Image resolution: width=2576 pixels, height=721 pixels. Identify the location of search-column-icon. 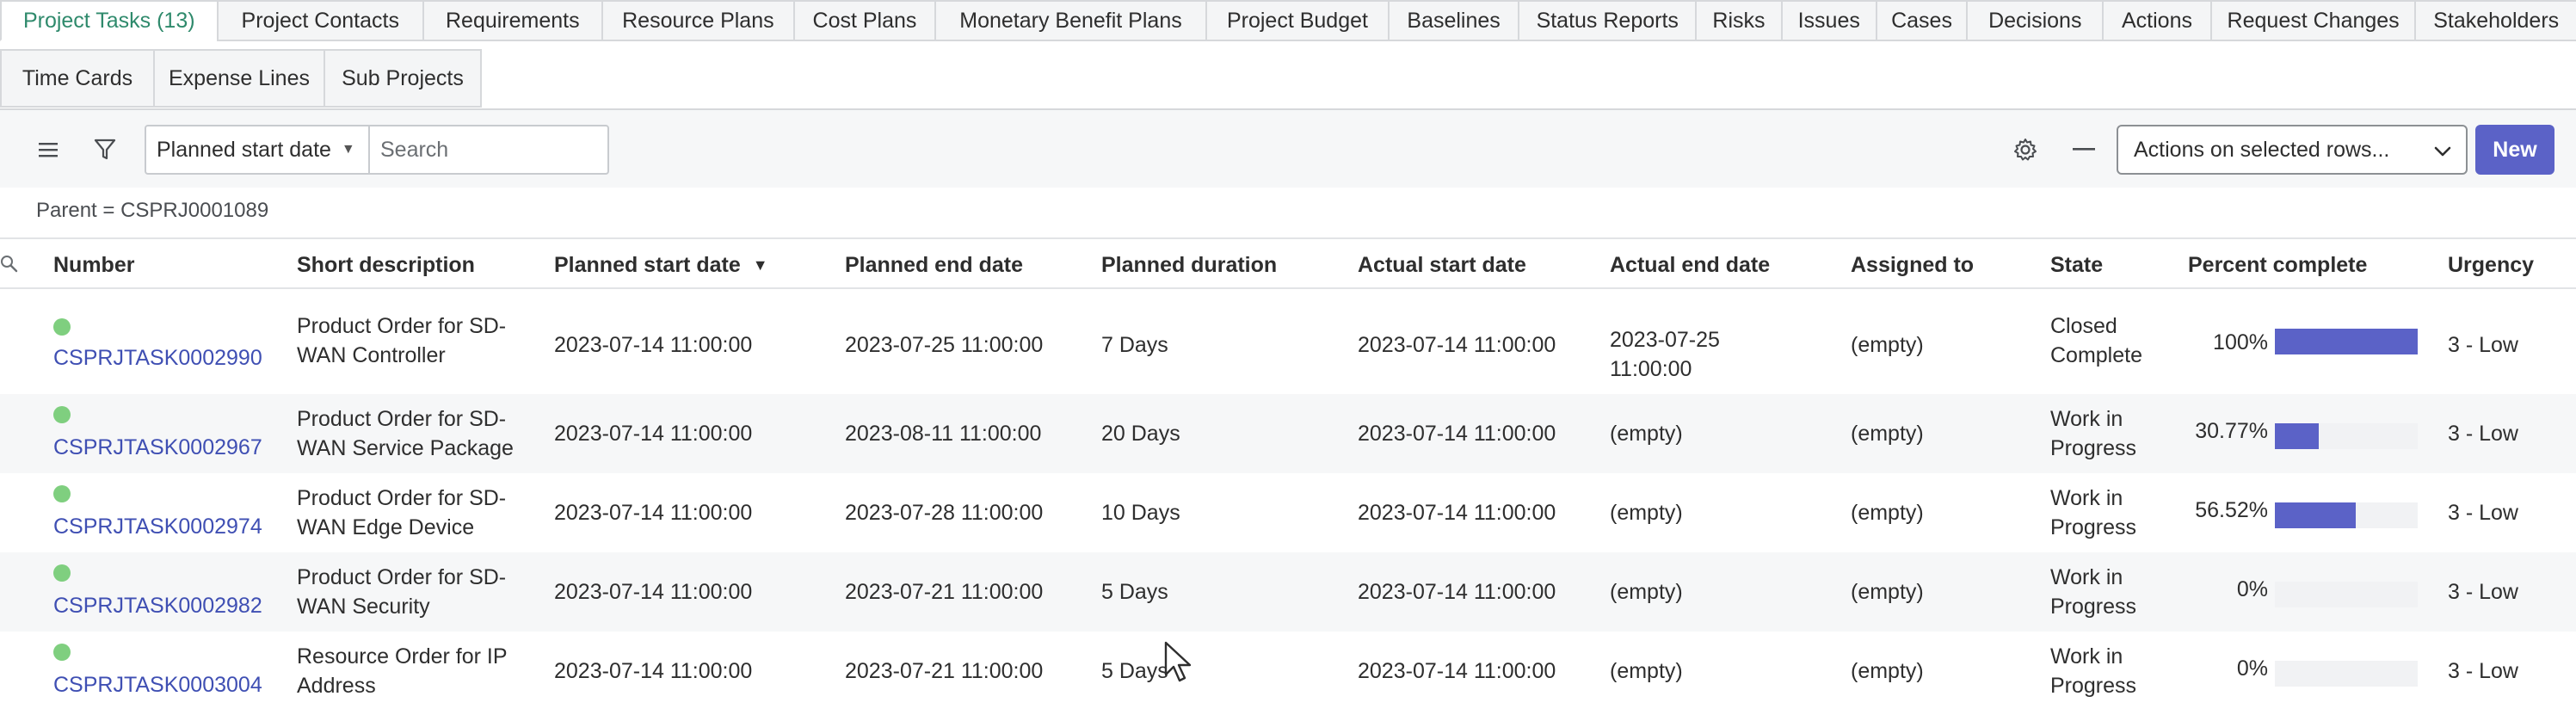
(10, 264).